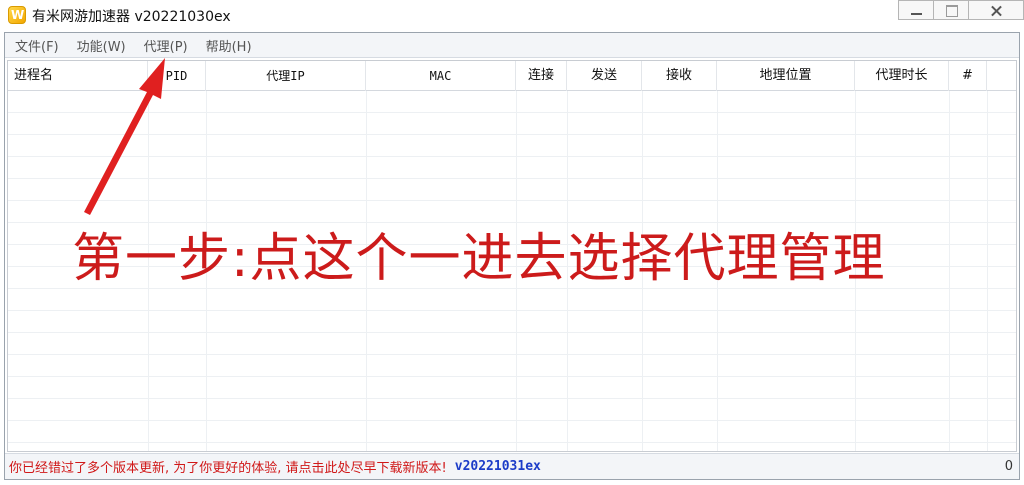 This screenshot has height=485, width=1024. What do you see at coordinates (37, 45) in the screenshot?
I see `menu-file: 文件(F)` at bounding box center [37, 45].